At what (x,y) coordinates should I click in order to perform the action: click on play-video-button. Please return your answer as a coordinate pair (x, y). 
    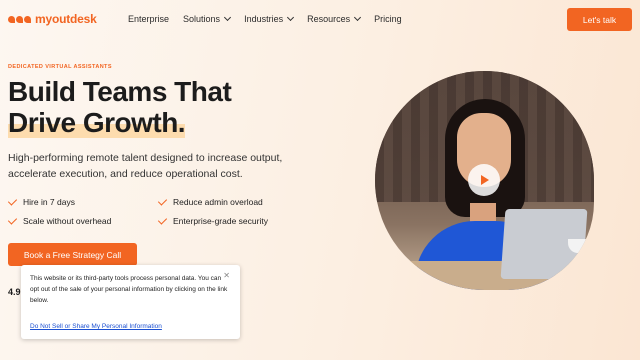
    Looking at the image, I should click on (484, 180).